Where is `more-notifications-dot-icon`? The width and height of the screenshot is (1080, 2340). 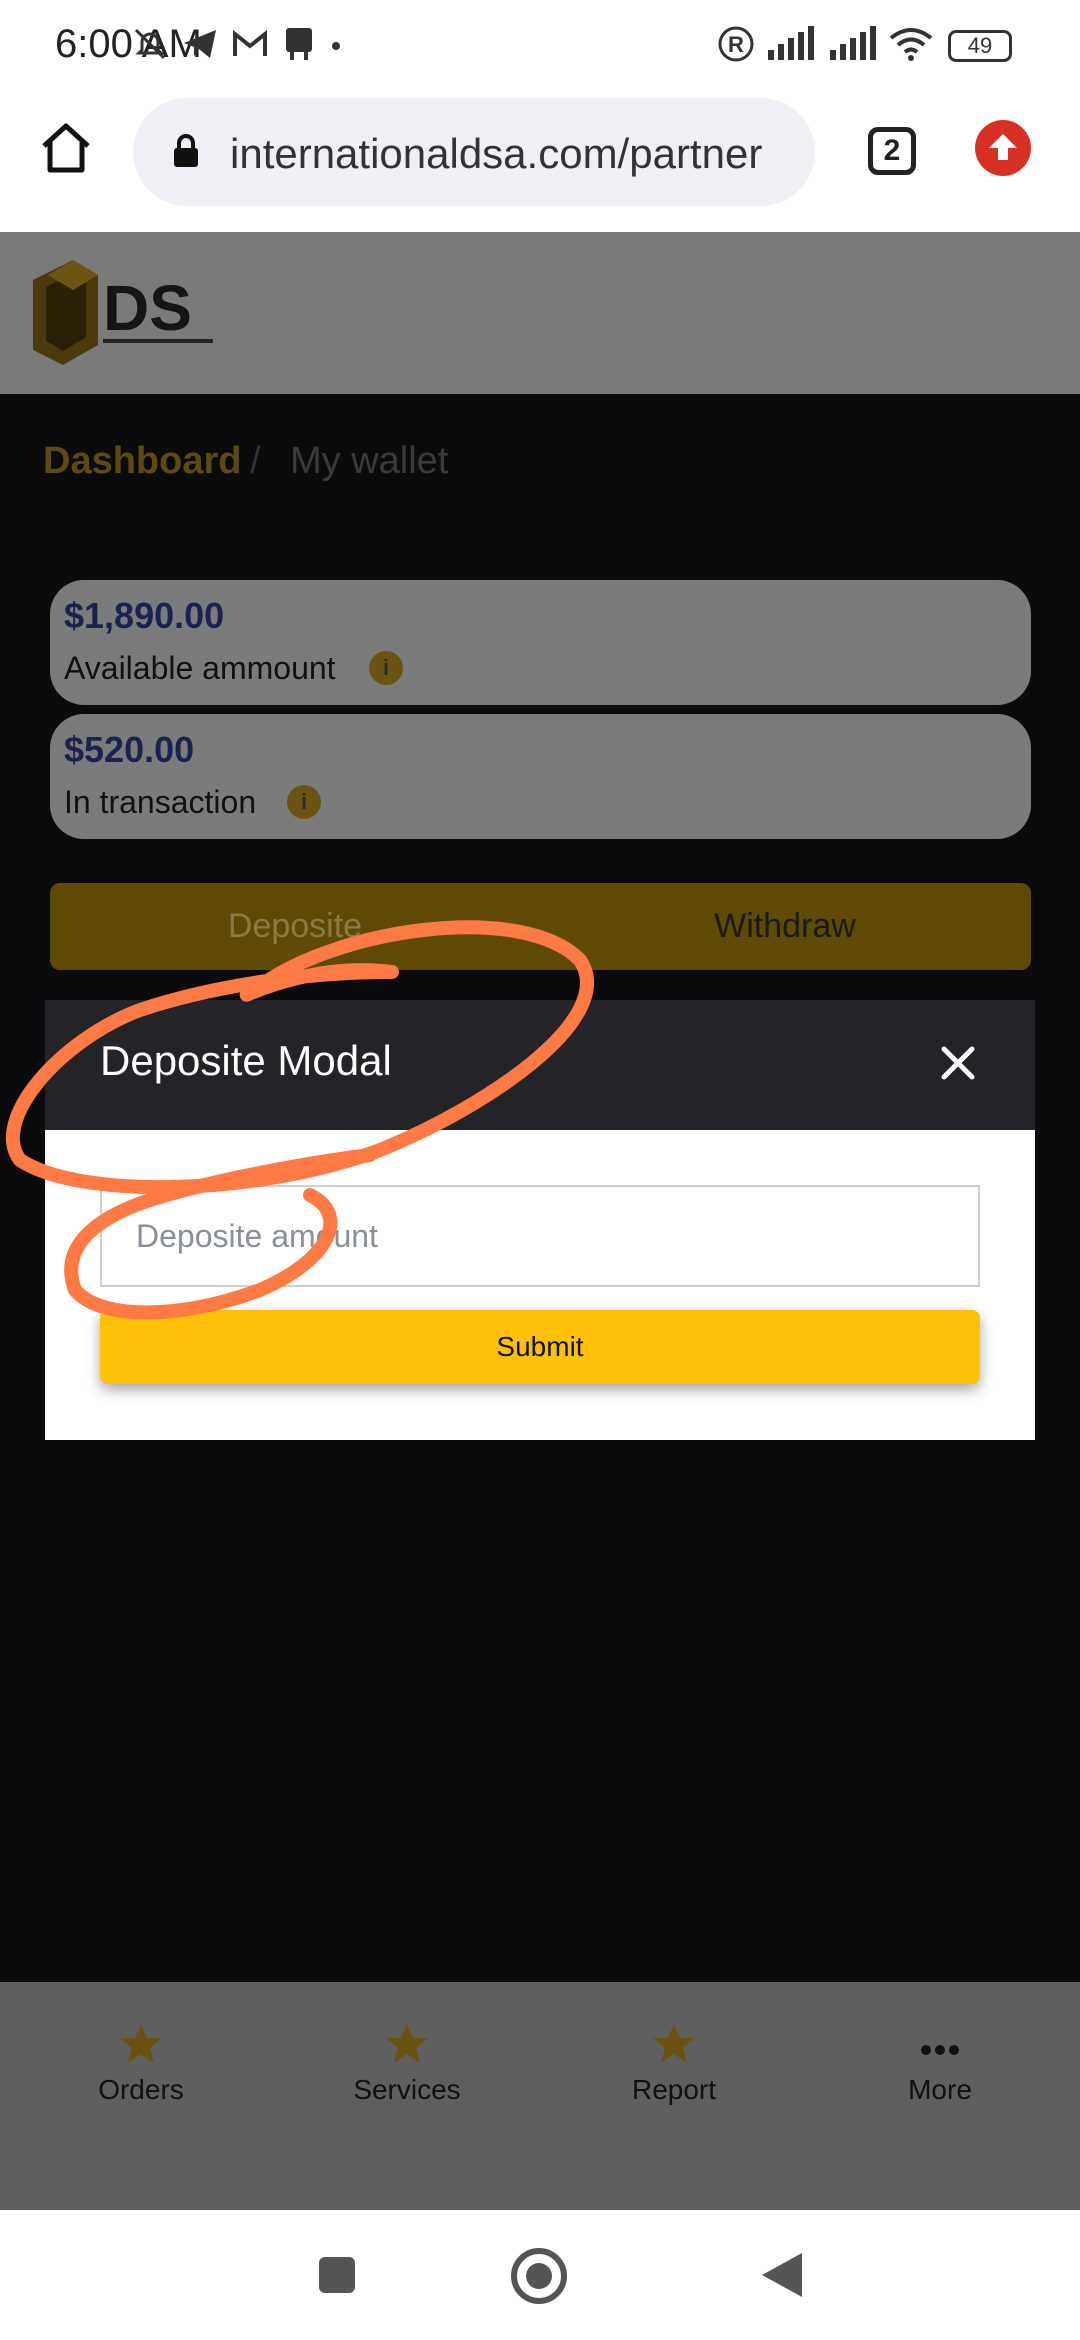 more-notifications-dot-icon is located at coordinates (336, 44).